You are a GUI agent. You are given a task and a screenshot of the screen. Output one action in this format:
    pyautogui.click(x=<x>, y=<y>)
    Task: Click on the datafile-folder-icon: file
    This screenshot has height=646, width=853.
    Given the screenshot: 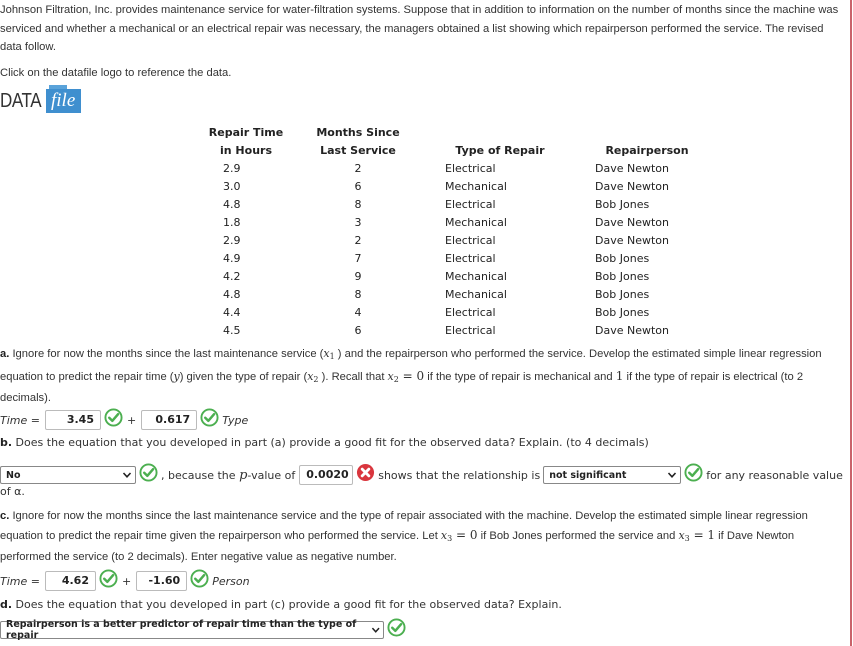 What is the action you would take?
    pyautogui.click(x=64, y=99)
    